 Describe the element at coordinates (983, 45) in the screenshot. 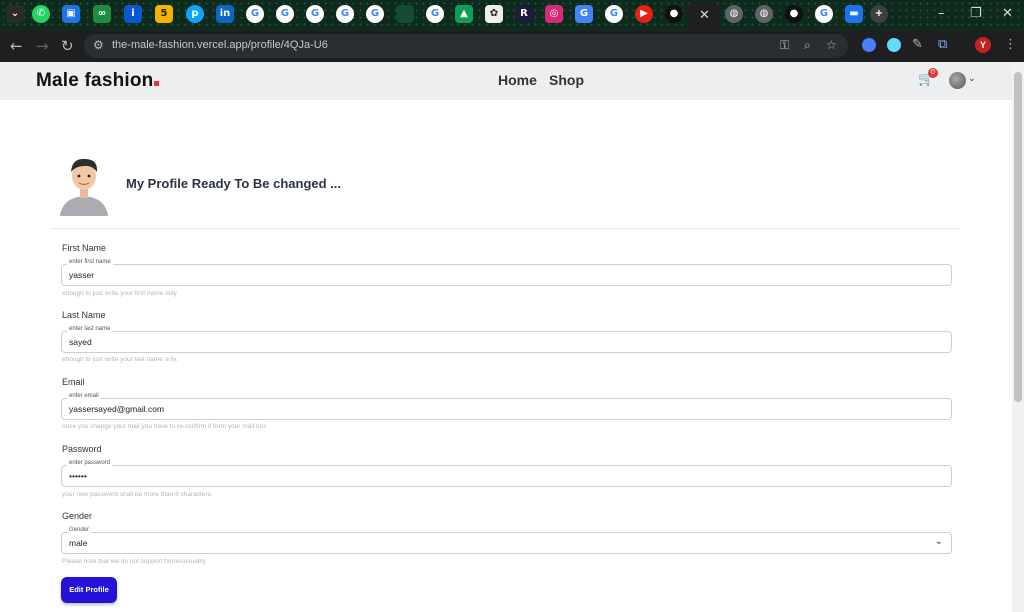

I see `browser-profile-avatar: Y` at that location.